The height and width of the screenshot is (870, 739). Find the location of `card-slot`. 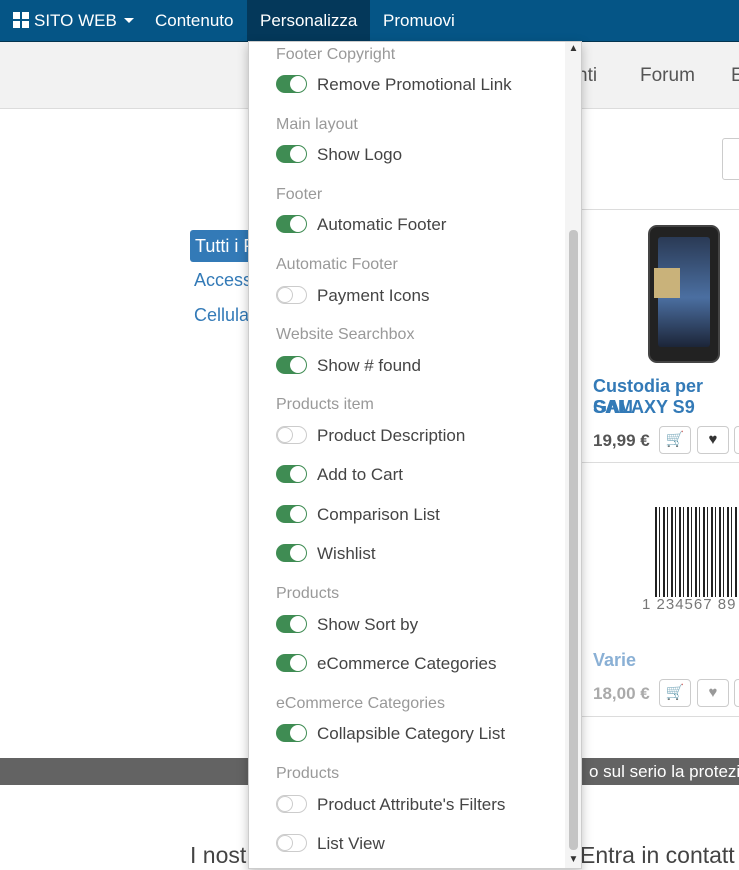

card-slot is located at coordinates (667, 283).